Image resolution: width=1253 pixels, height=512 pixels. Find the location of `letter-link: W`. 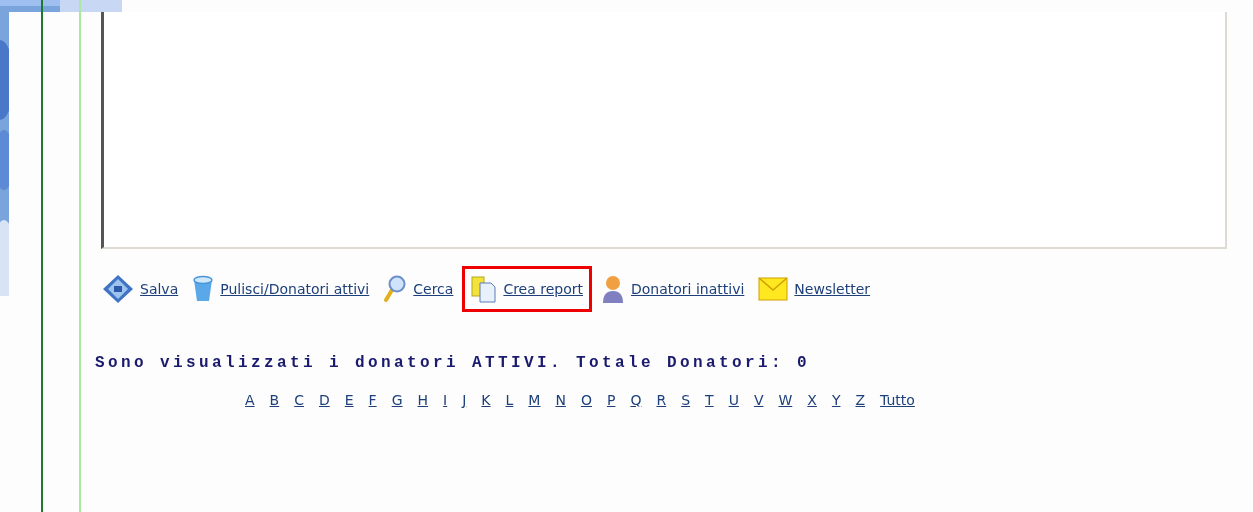

letter-link: W is located at coordinates (785, 400).